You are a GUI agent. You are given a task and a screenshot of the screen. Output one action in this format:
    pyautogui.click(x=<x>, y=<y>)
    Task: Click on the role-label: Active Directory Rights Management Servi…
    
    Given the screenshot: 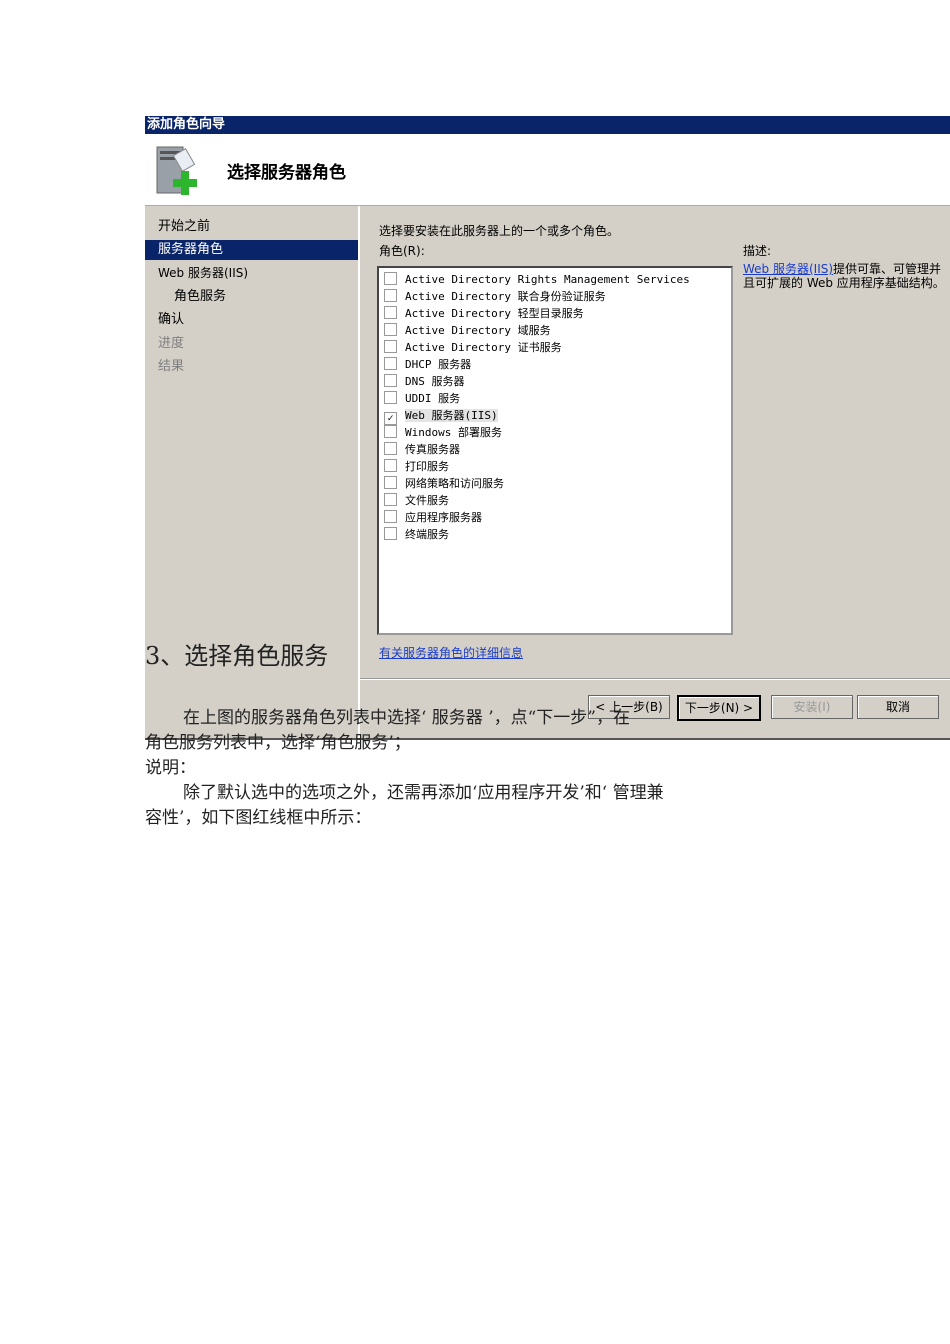 What is the action you would take?
    pyautogui.click(x=547, y=279)
    